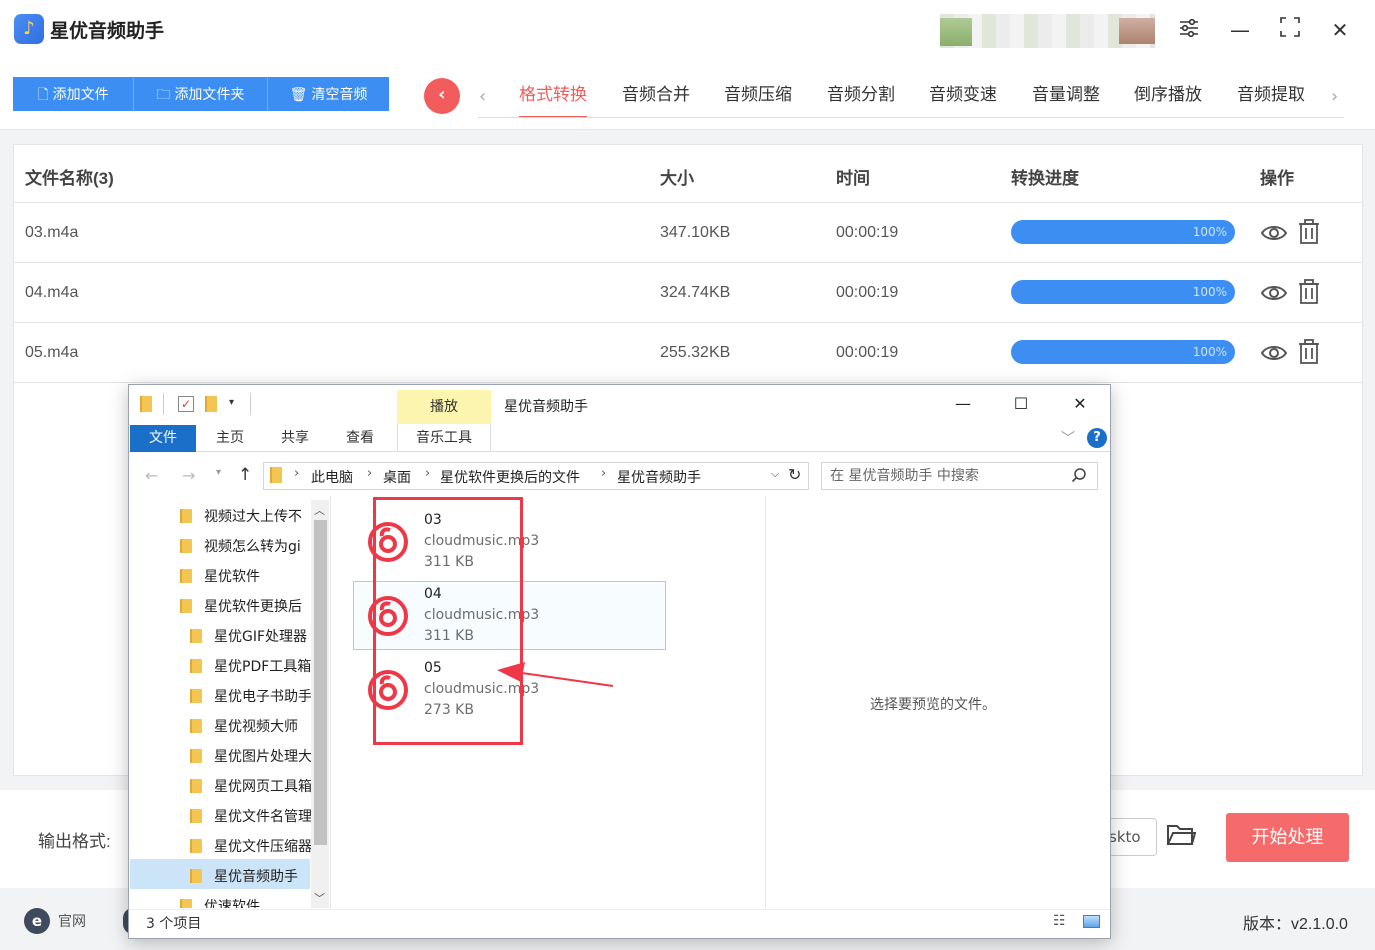  I want to click on tree-item: 星优文件压缩器, so click(255, 846).